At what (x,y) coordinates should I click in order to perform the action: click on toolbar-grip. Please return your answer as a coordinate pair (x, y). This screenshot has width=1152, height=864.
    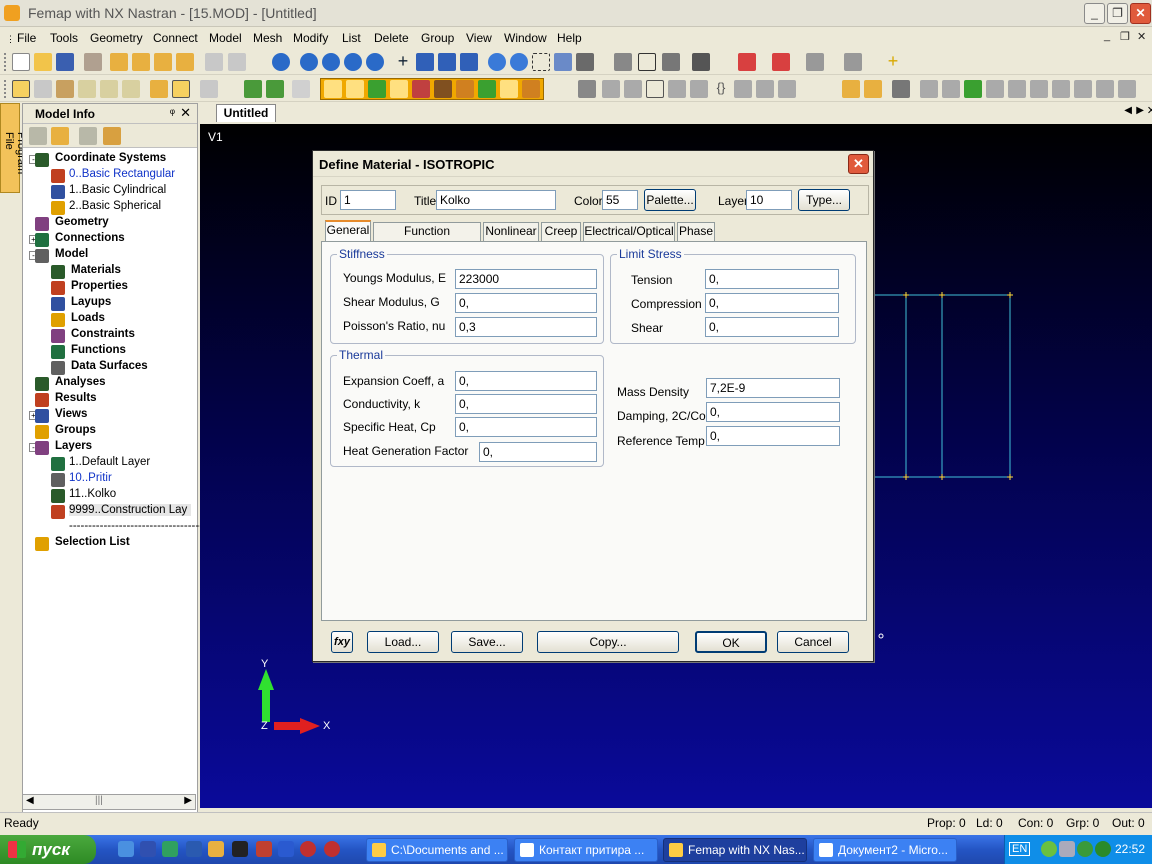
    Looking at the image, I should click on (5, 89).